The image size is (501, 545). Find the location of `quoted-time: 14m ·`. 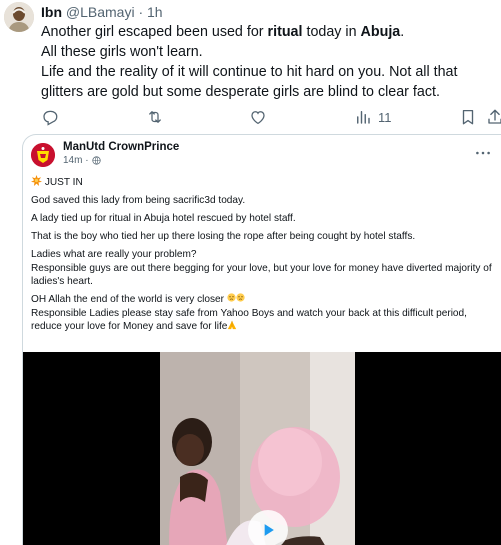

quoted-time: 14m · is located at coordinates (76, 160).